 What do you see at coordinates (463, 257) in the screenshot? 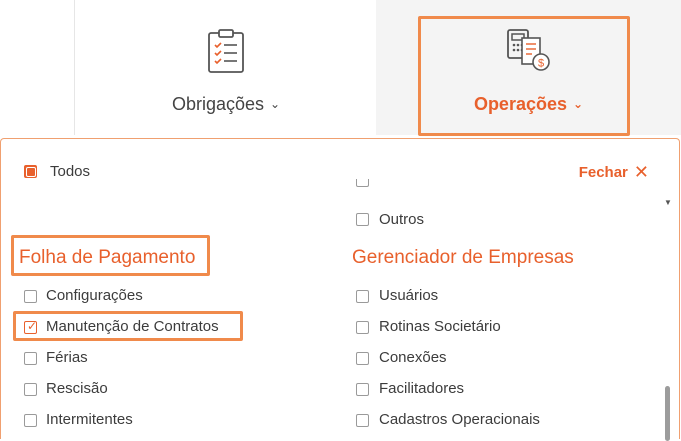
I see `gerenciador-de-empresas-heading: Gerenciador de Empresas` at bounding box center [463, 257].